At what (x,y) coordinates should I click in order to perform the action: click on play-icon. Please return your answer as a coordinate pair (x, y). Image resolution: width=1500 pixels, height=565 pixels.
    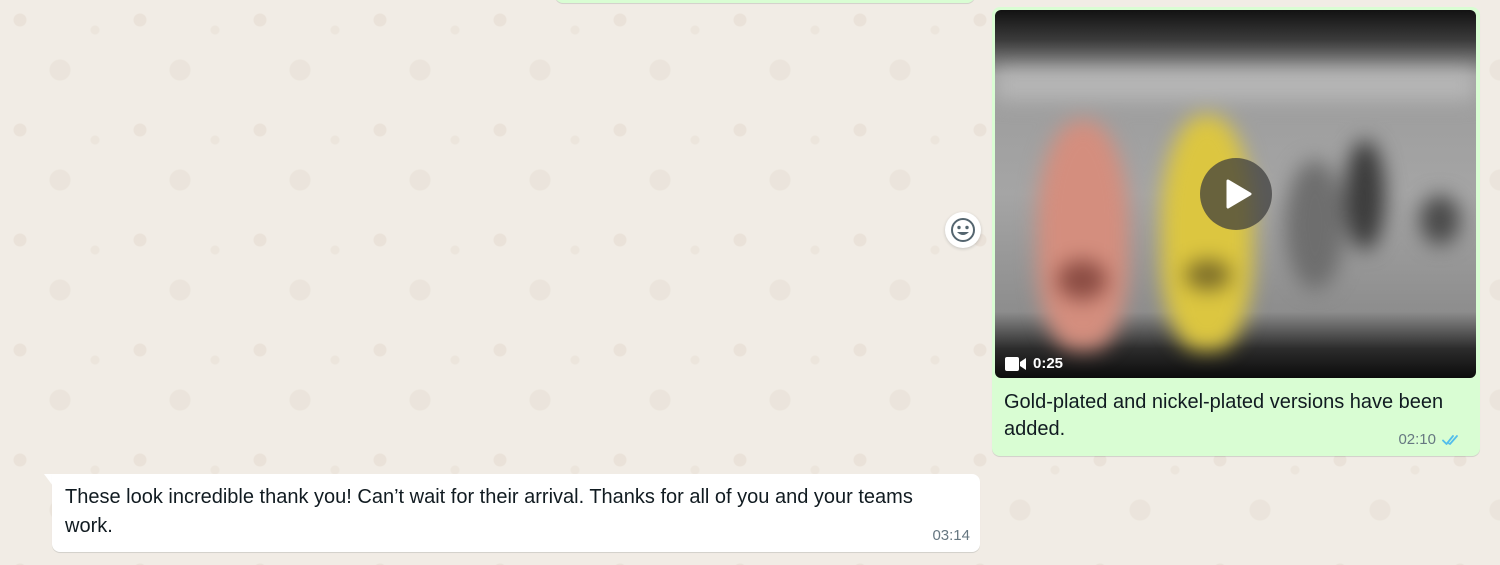
    Looking at the image, I should click on (1238, 194).